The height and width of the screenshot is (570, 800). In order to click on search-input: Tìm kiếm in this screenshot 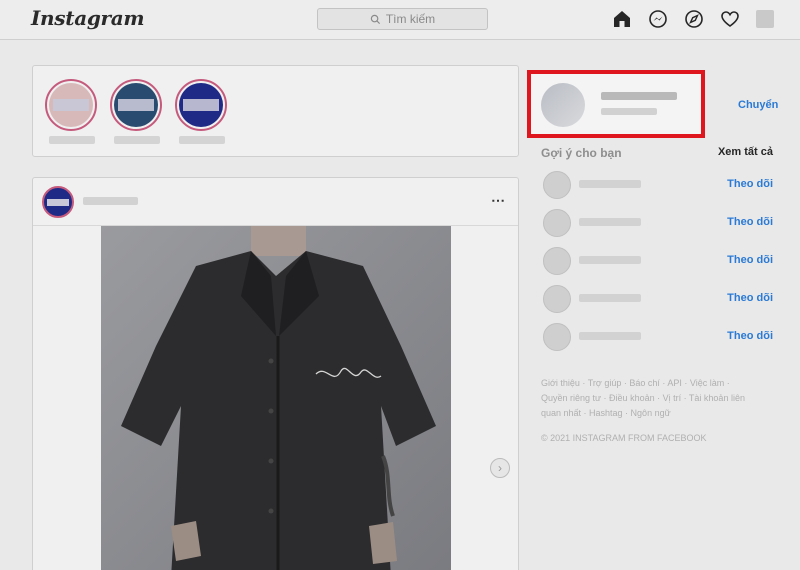, I will do `click(402, 19)`.